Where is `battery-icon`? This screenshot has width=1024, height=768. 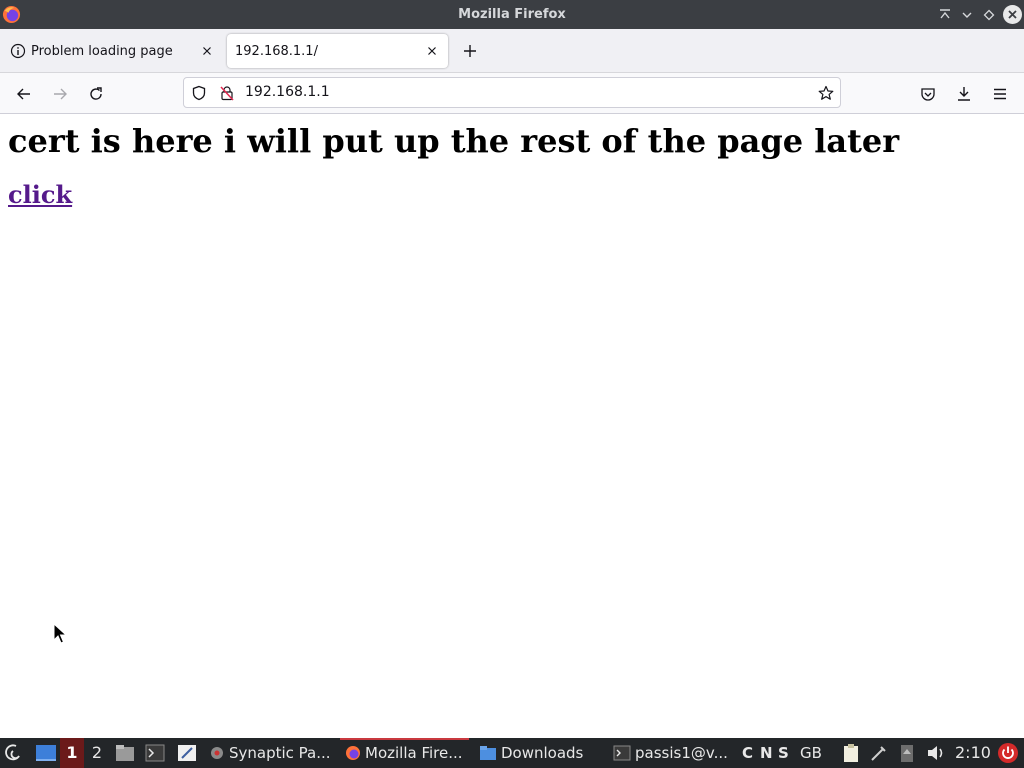 battery-icon is located at coordinates (907, 753).